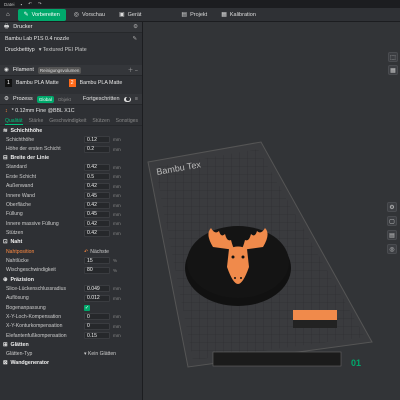  Describe the element at coordinates (71, 27) in the screenshot. I see `printer-section-header: 🖶 Drucker ⚙` at that location.